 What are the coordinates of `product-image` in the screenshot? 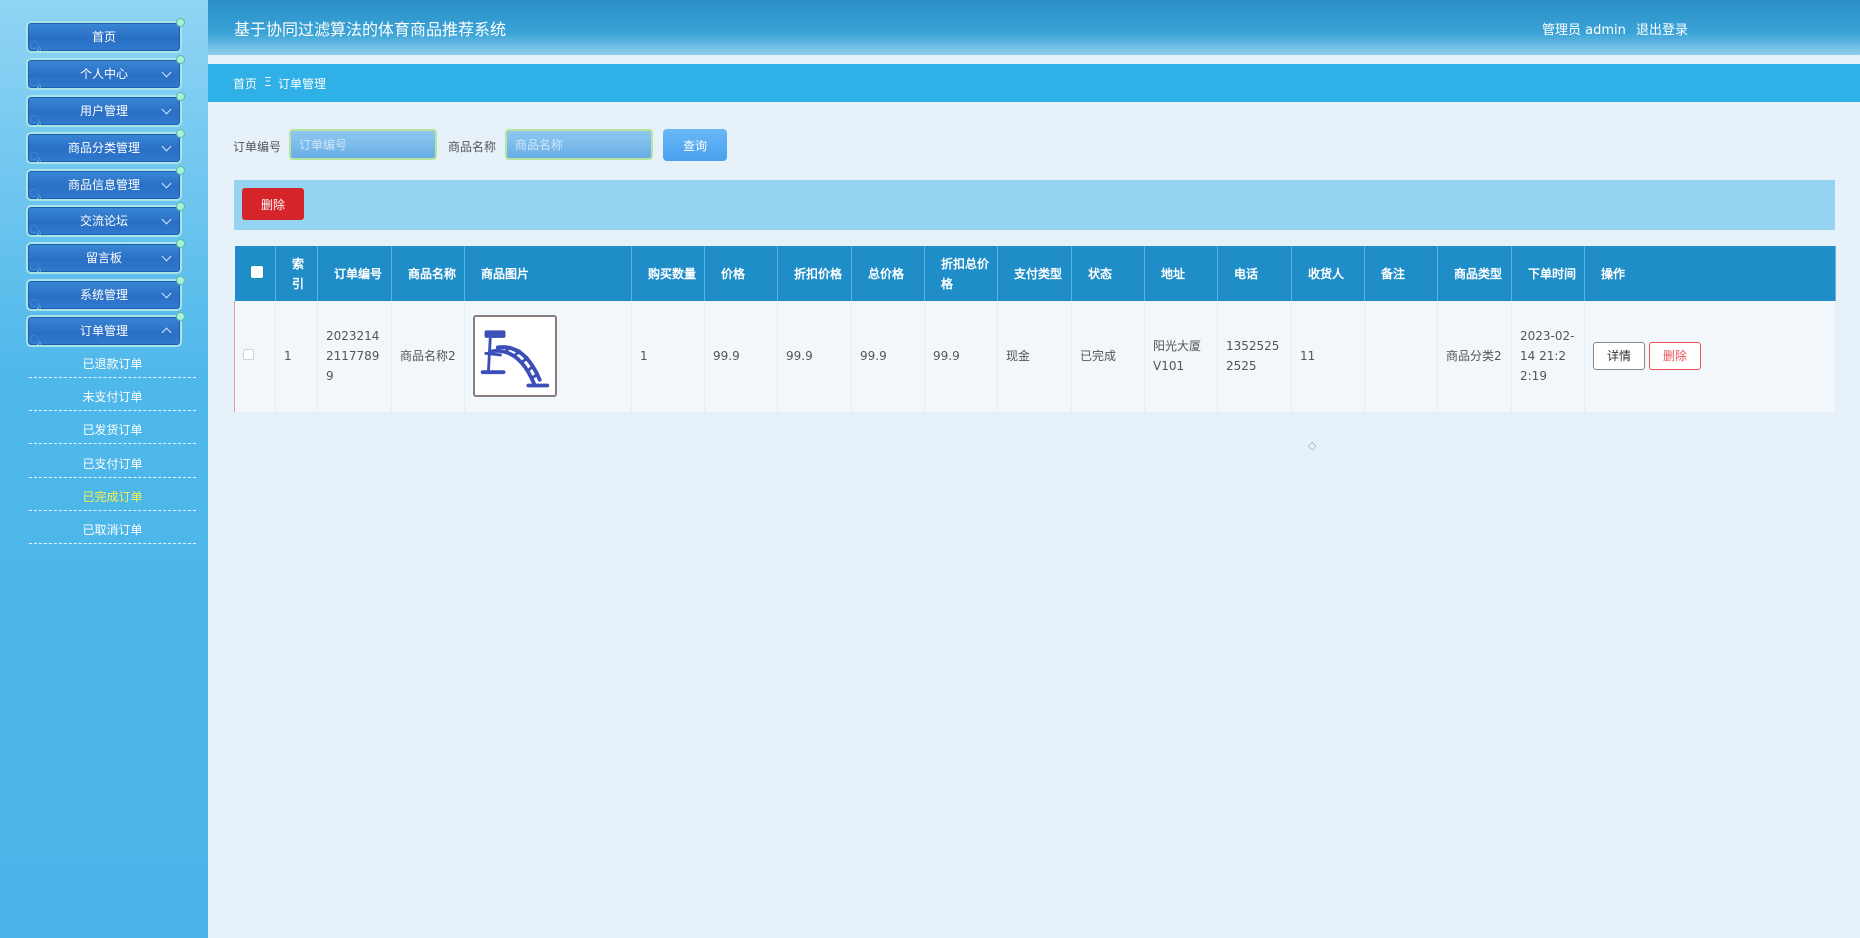 It's located at (515, 356).